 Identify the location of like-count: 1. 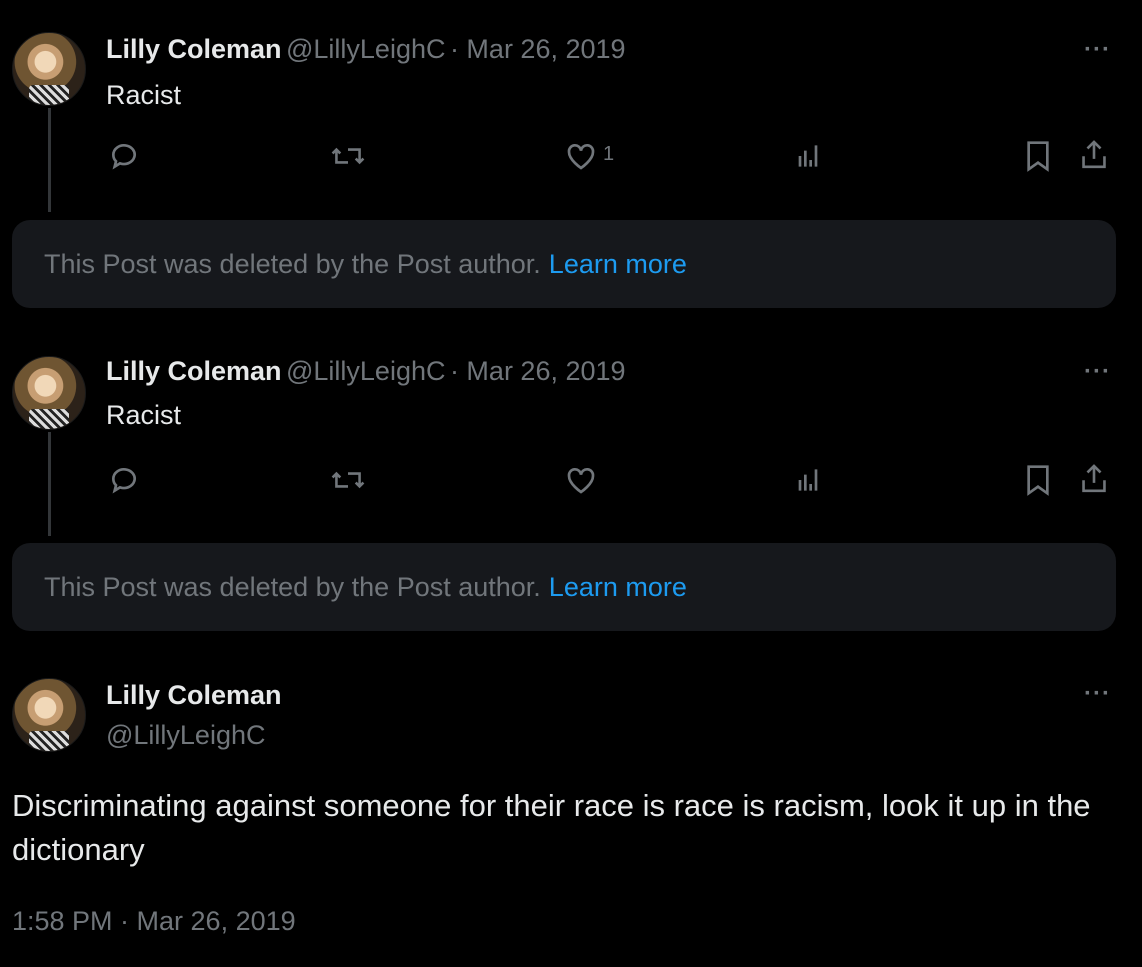
(609, 154).